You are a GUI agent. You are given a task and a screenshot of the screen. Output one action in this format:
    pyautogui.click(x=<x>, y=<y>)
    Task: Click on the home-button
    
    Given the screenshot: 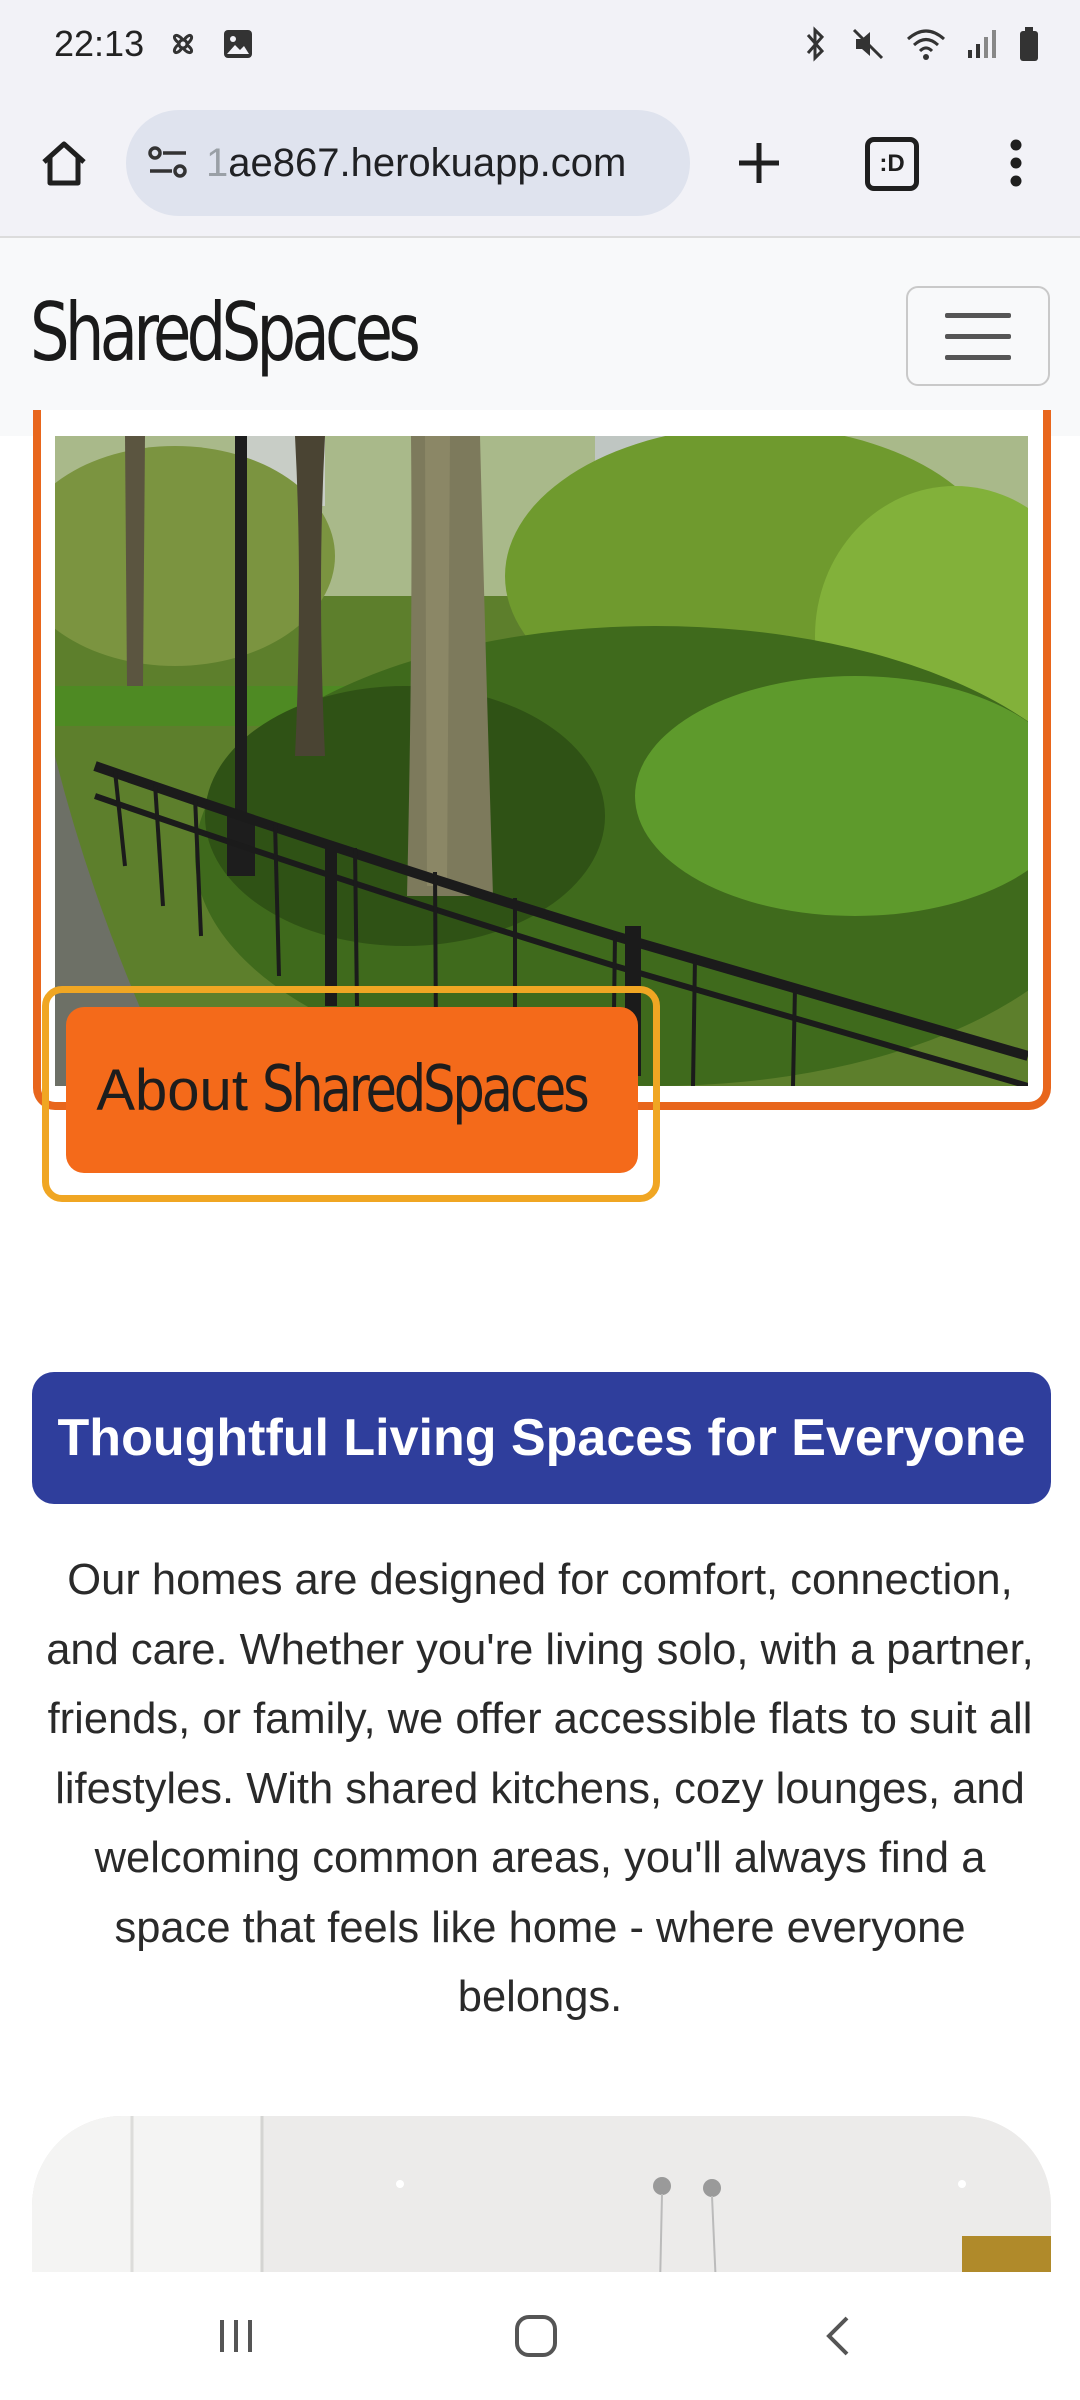 What is the action you would take?
    pyautogui.click(x=64, y=163)
    